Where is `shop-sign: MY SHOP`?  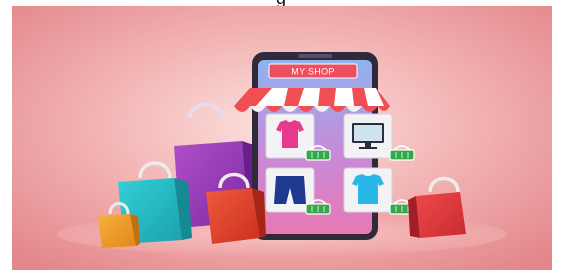 shop-sign: MY SHOP is located at coordinates (313, 71).